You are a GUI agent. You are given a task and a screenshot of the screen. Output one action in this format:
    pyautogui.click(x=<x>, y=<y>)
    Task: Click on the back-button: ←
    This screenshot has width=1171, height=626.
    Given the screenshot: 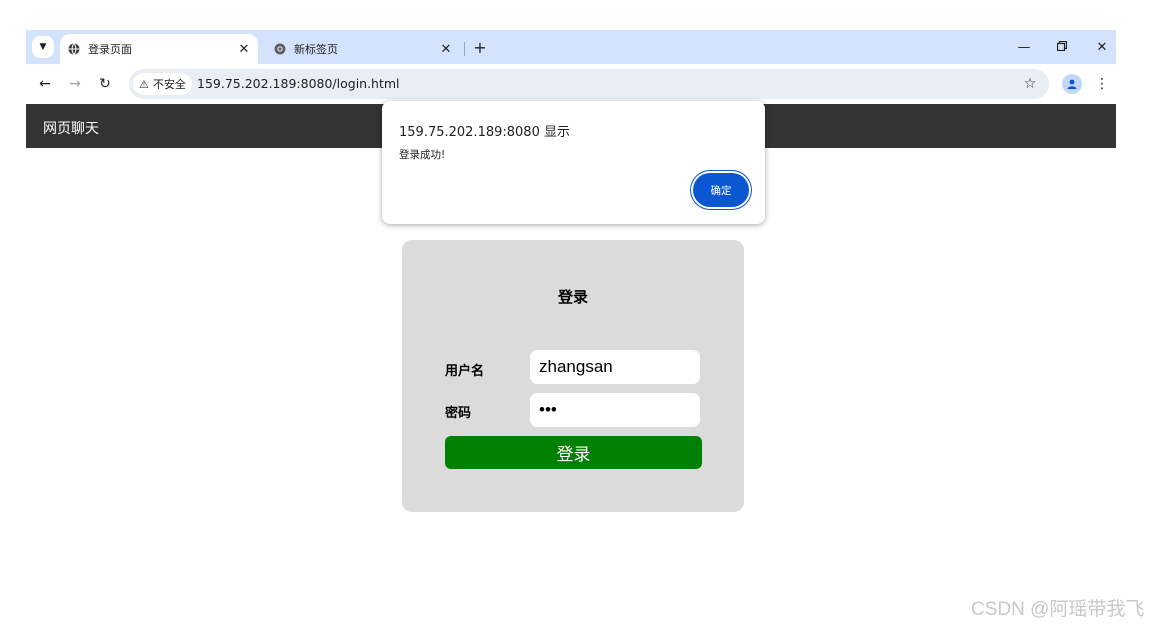 What is the action you would take?
    pyautogui.click(x=45, y=84)
    